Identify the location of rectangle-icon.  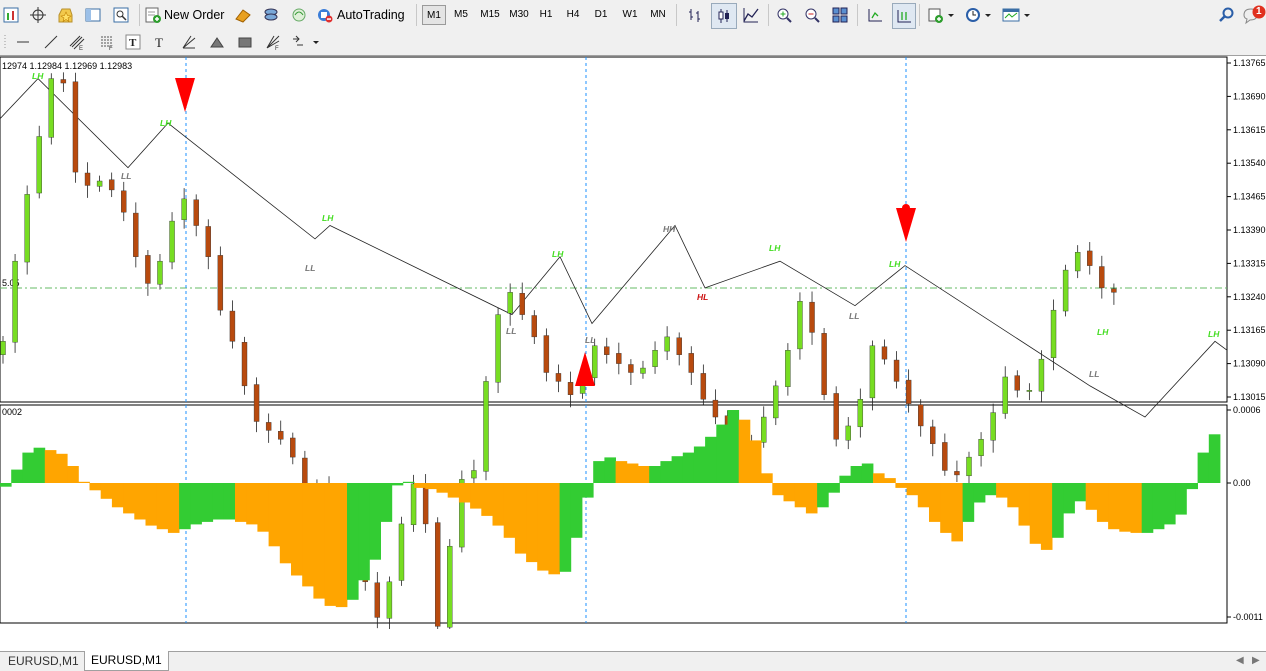
(245, 42).